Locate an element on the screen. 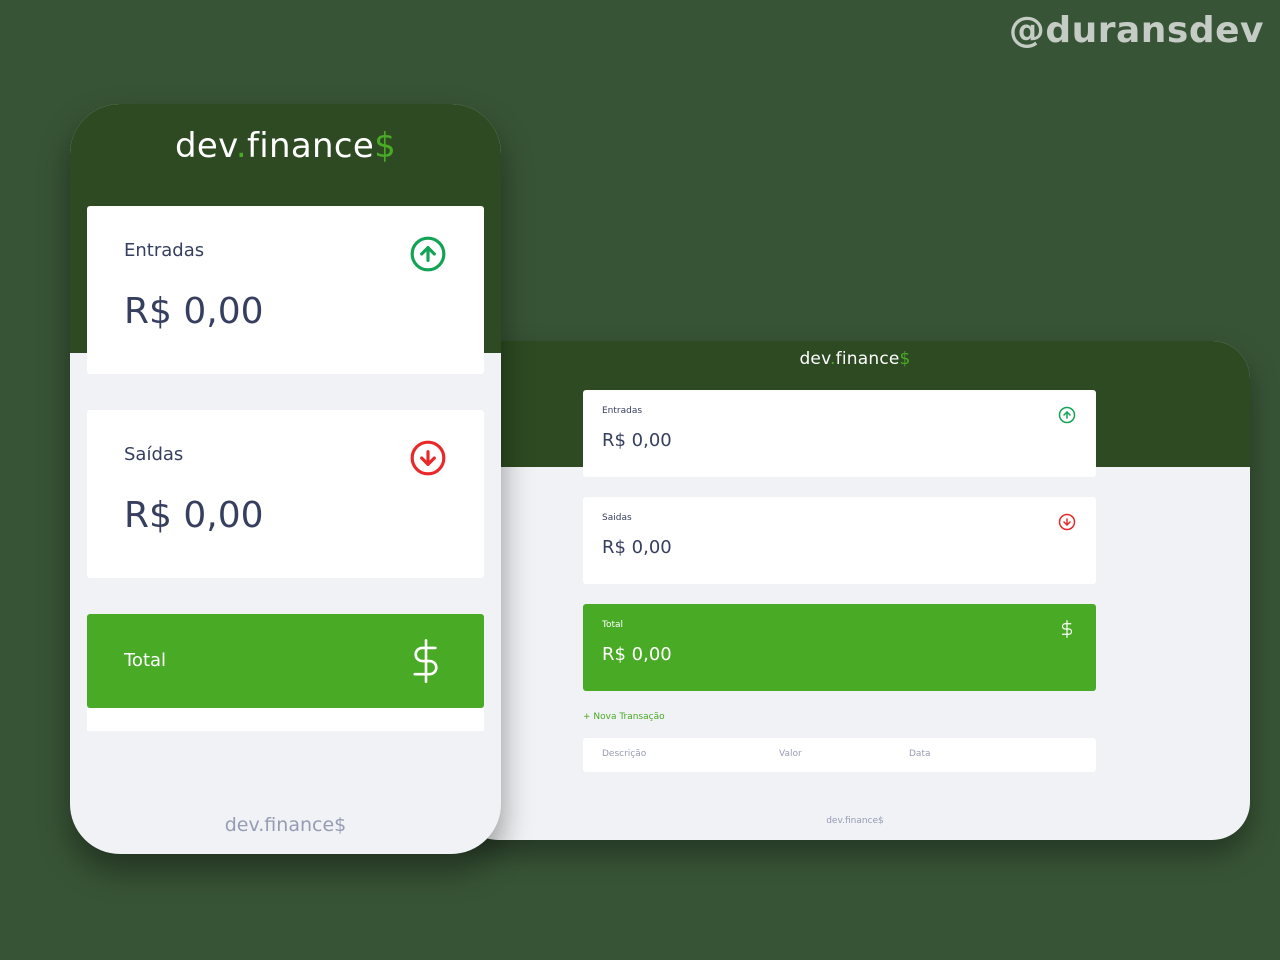 The image size is (1280, 960). total-card-overflow is located at coordinates (285, 719).